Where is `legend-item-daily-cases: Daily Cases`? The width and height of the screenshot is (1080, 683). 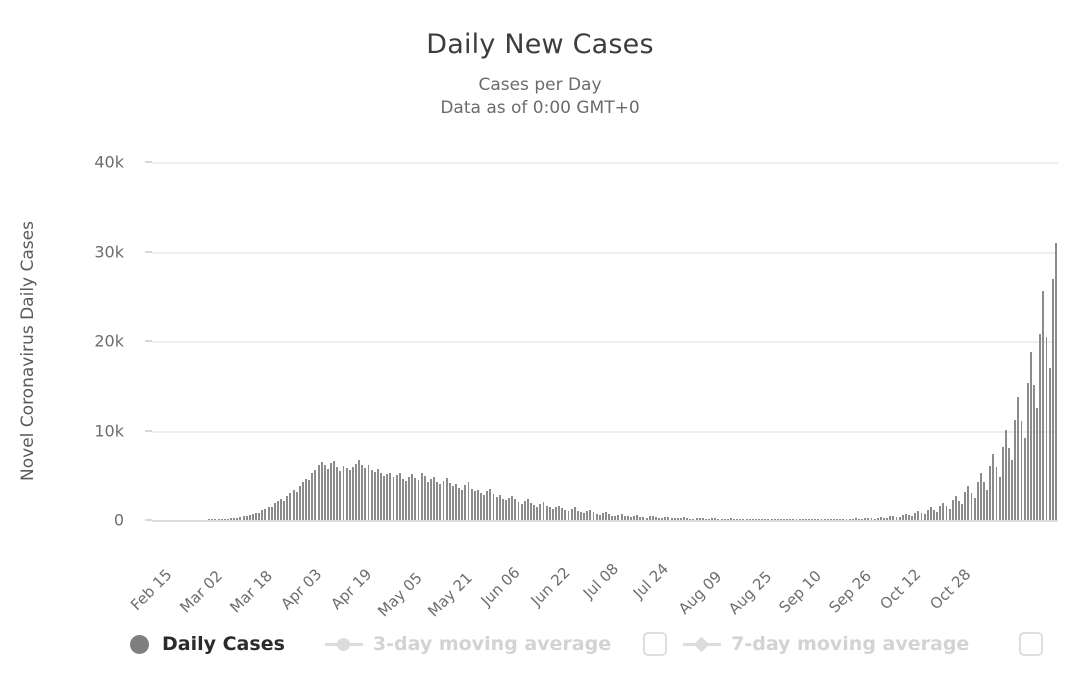
legend-item-daily-cases: Daily Cases is located at coordinates (207, 644).